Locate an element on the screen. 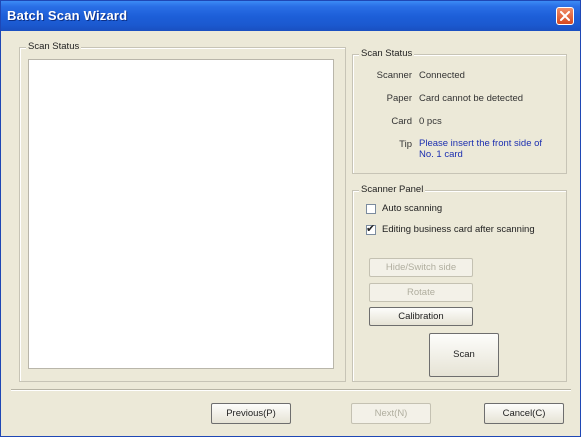 The image size is (581, 437). card-label: Card is located at coordinates (401, 121).